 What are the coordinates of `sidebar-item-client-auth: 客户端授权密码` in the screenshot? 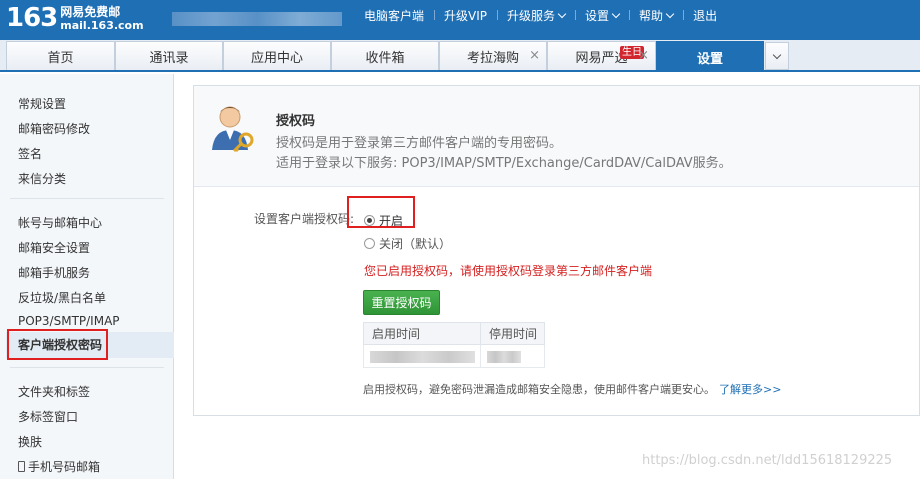 It's located at (90, 344).